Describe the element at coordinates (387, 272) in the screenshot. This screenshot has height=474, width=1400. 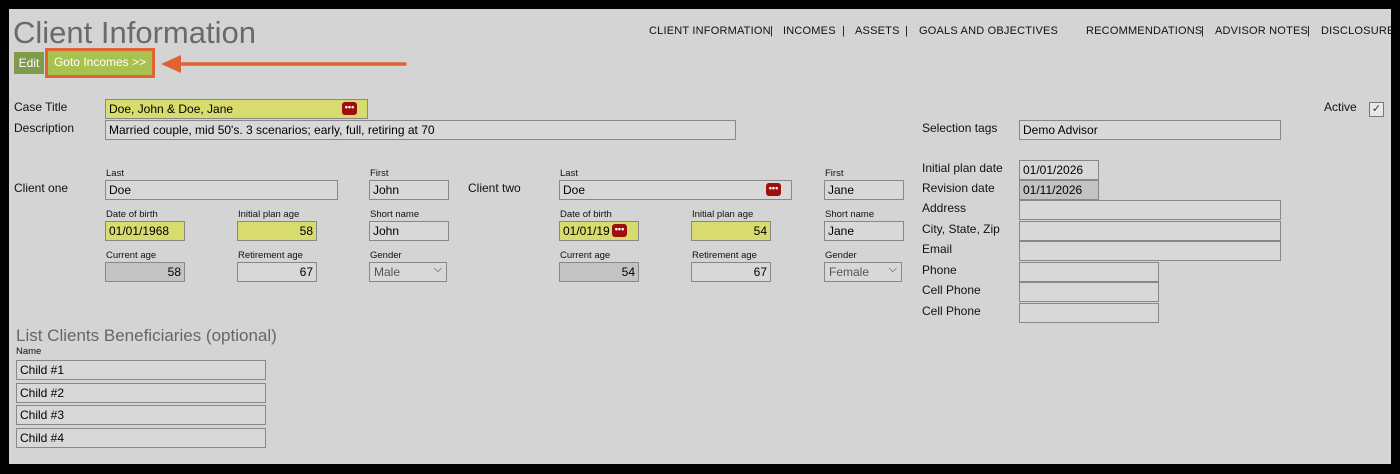
I see `client-one-gender-value: Male` at that location.